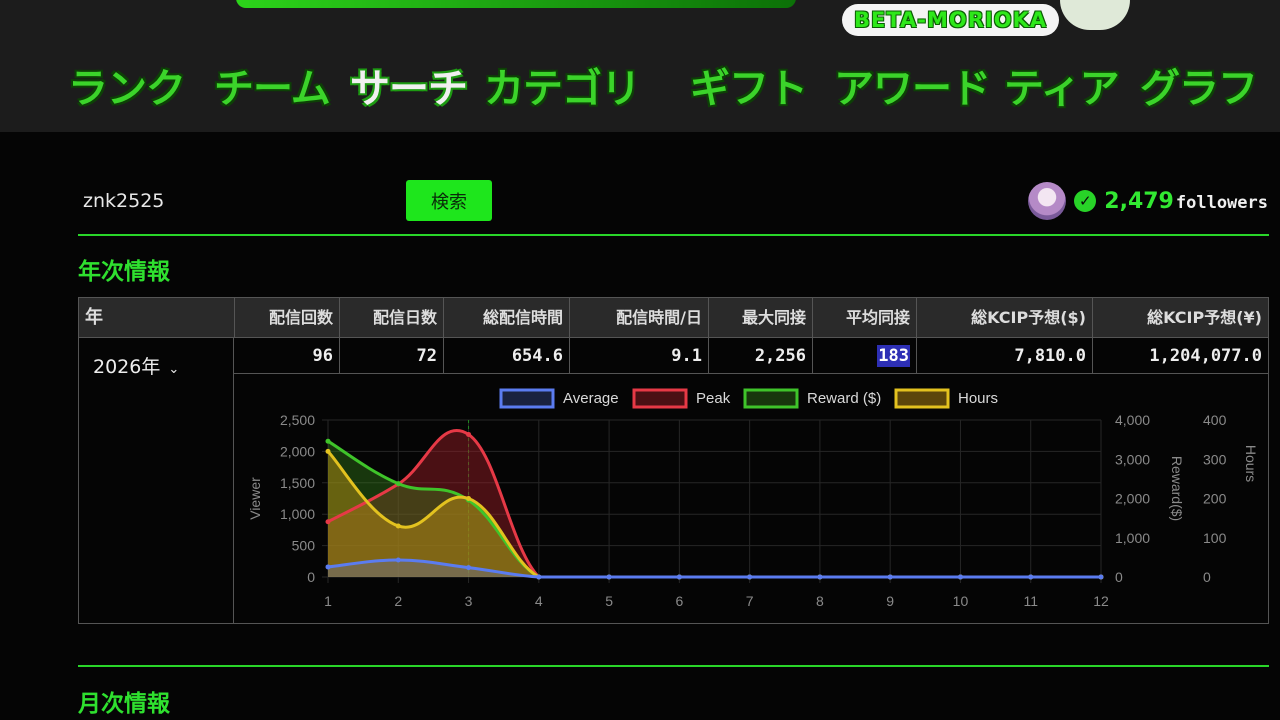 The width and height of the screenshot is (1280, 720). I want to click on column-header: 配信回数, so click(286, 318).